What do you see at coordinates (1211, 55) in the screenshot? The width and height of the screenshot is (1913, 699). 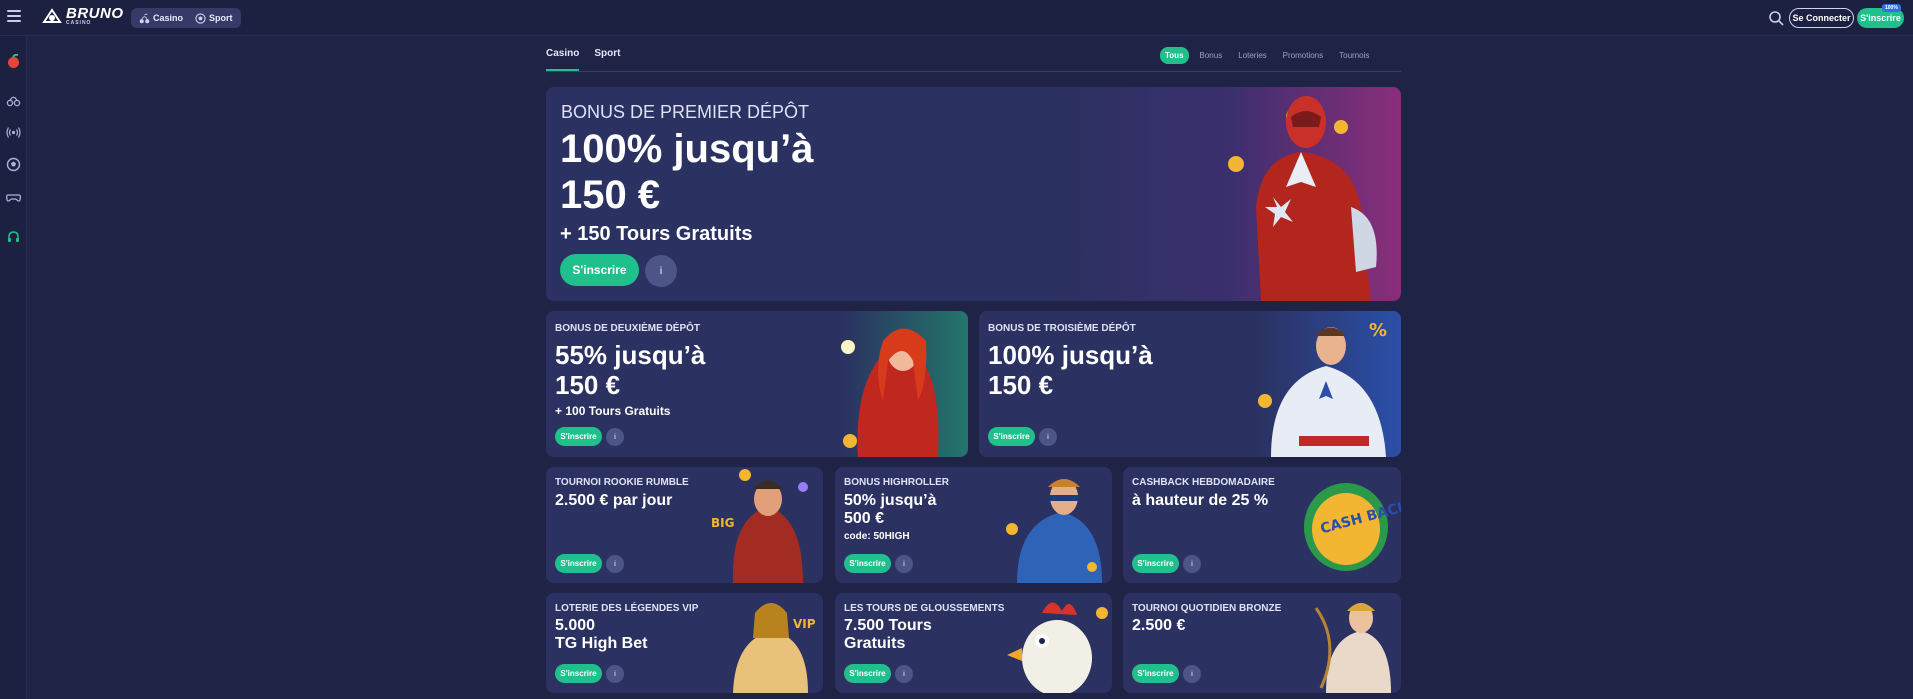 I see `filter-bonus: Bonus` at bounding box center [1211, 55].